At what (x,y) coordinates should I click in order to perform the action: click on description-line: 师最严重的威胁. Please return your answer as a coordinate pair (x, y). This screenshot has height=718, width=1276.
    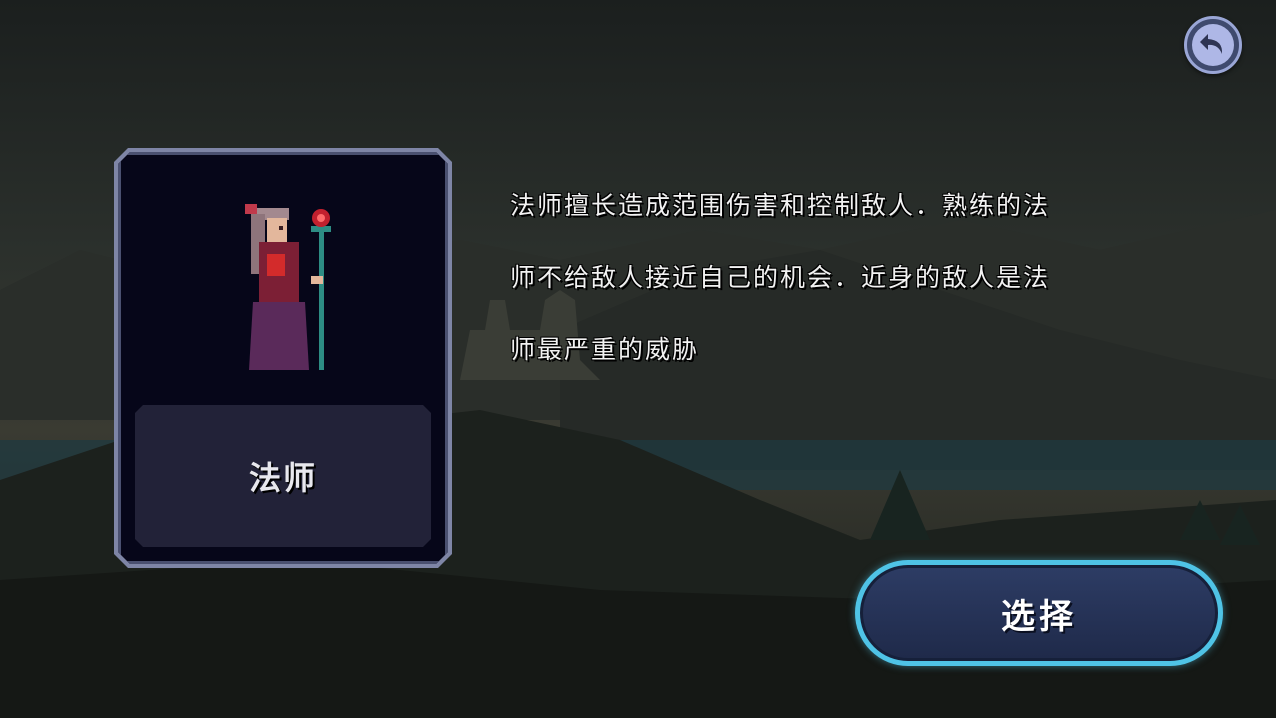
    Looking at the image, I should click on (605, 349).